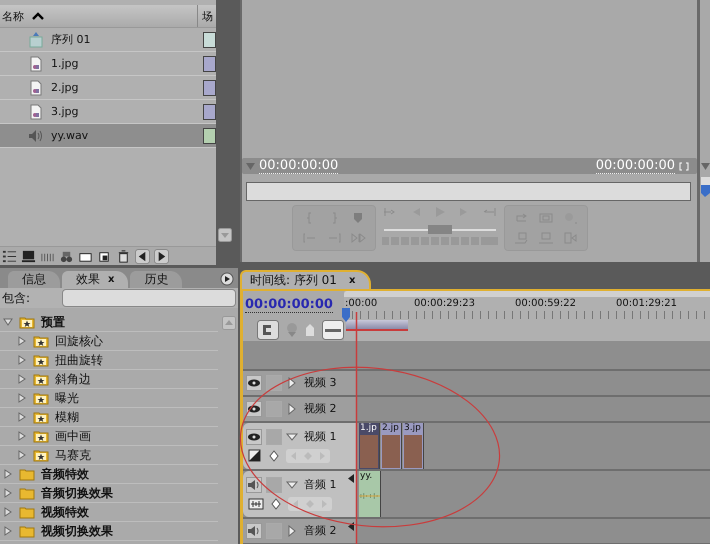 The image size is (710, 544). What do you see at coordinates (306, 279) in the screenshot?
I see `timeline-tab: 时间线: 序列 01 x` at bounding box center [306, 279].